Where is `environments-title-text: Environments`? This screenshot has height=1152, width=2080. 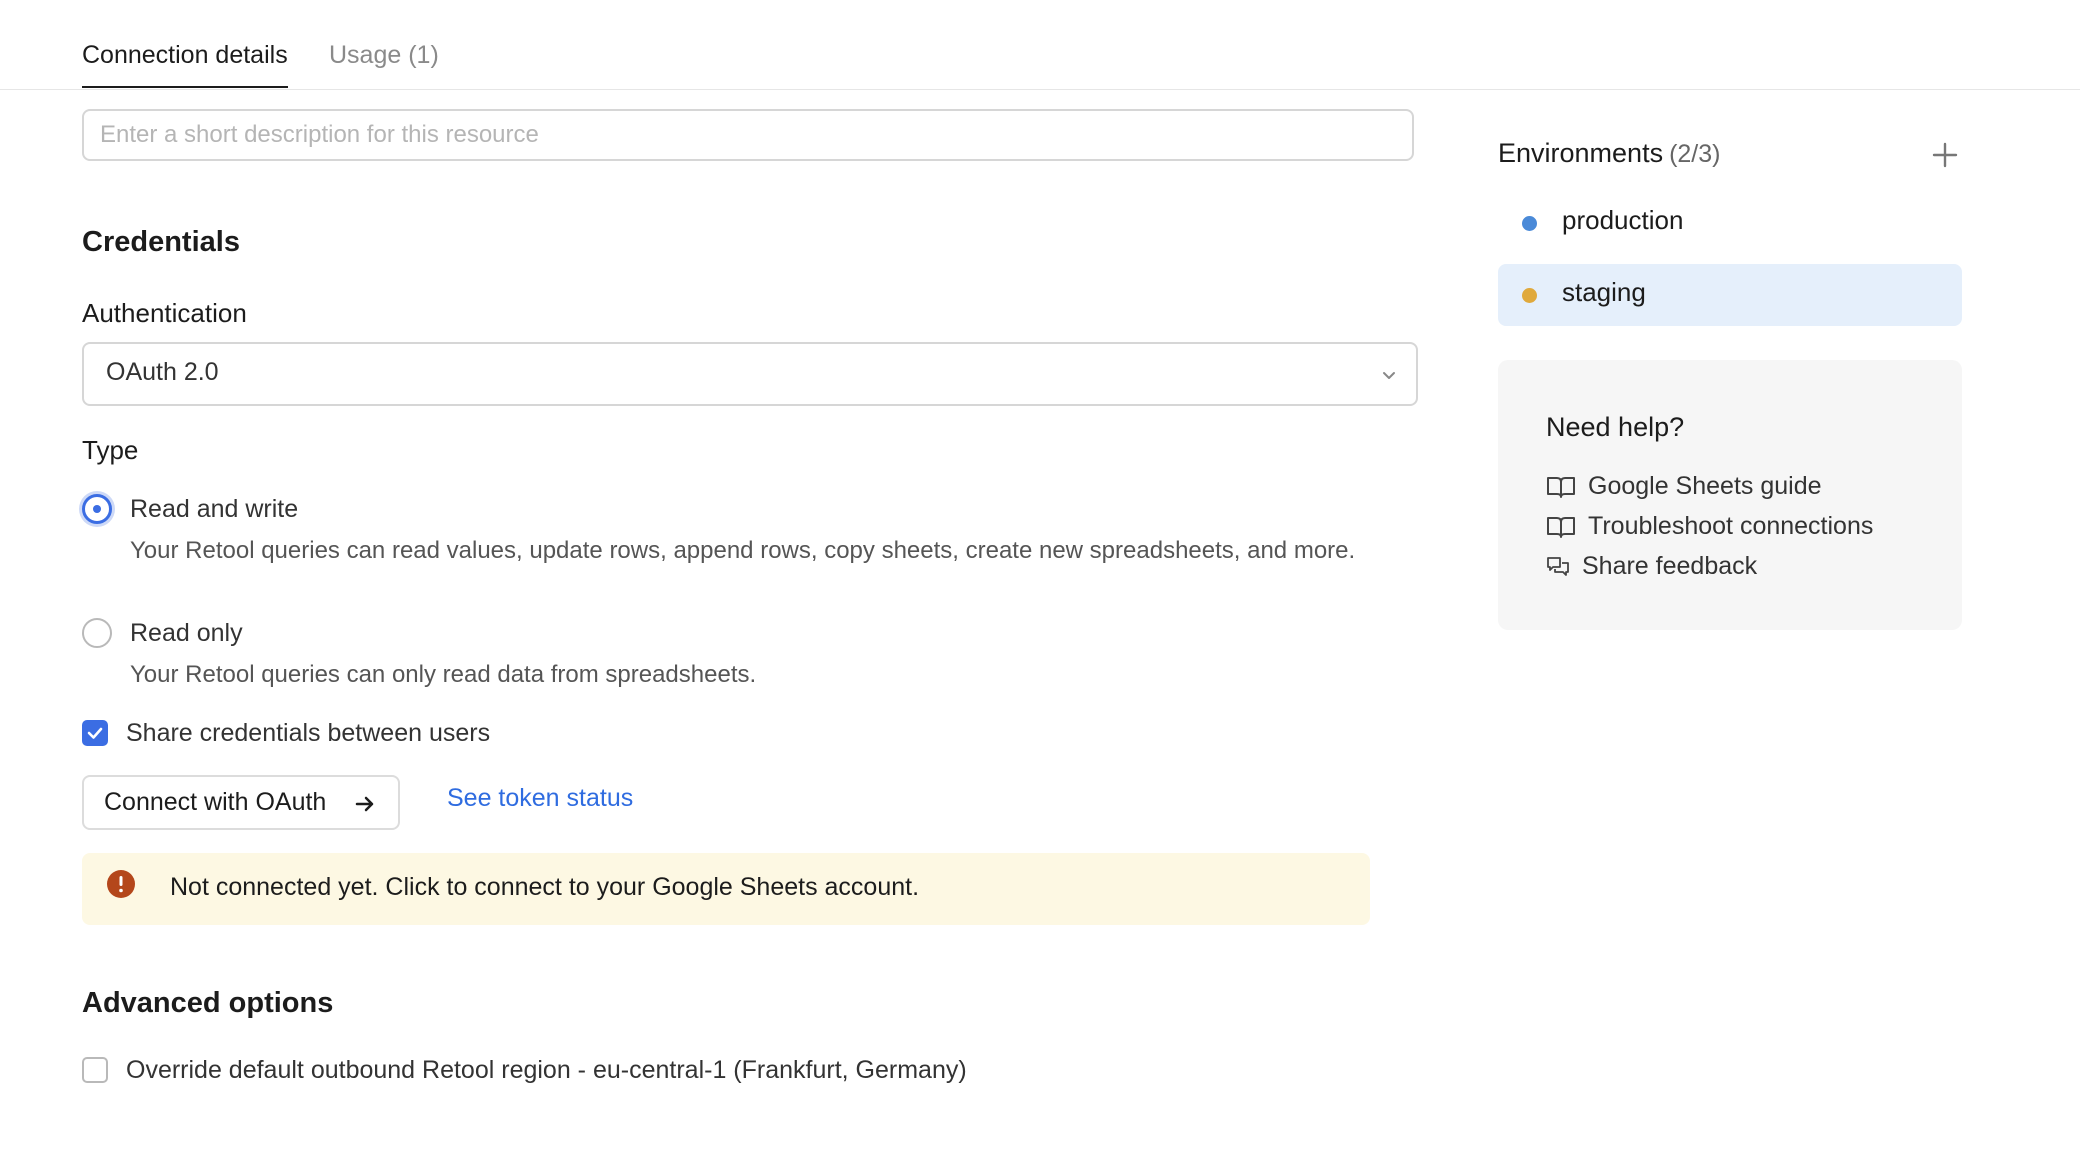
environments-title-text: Environments is located at coordinates (1581, 153).